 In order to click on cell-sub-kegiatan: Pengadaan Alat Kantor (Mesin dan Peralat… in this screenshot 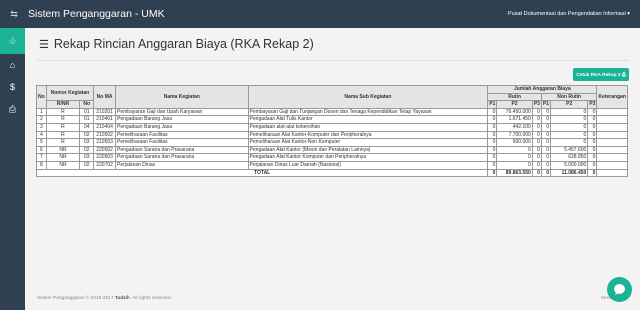, I will do `click(368, 150)`.